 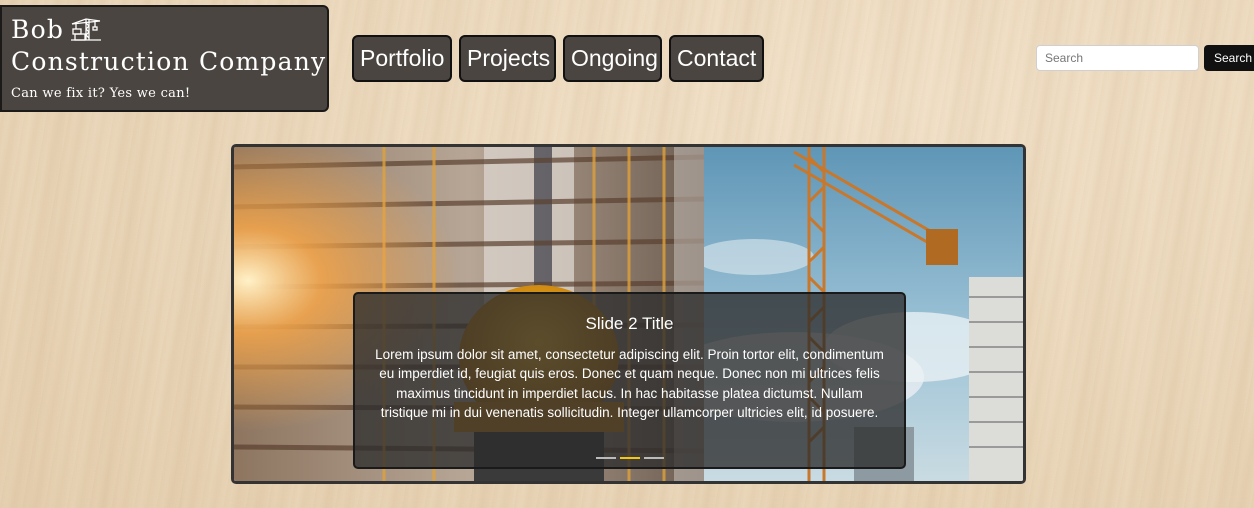 I want to click on carousel-indicators, so click(x=629, y=458).